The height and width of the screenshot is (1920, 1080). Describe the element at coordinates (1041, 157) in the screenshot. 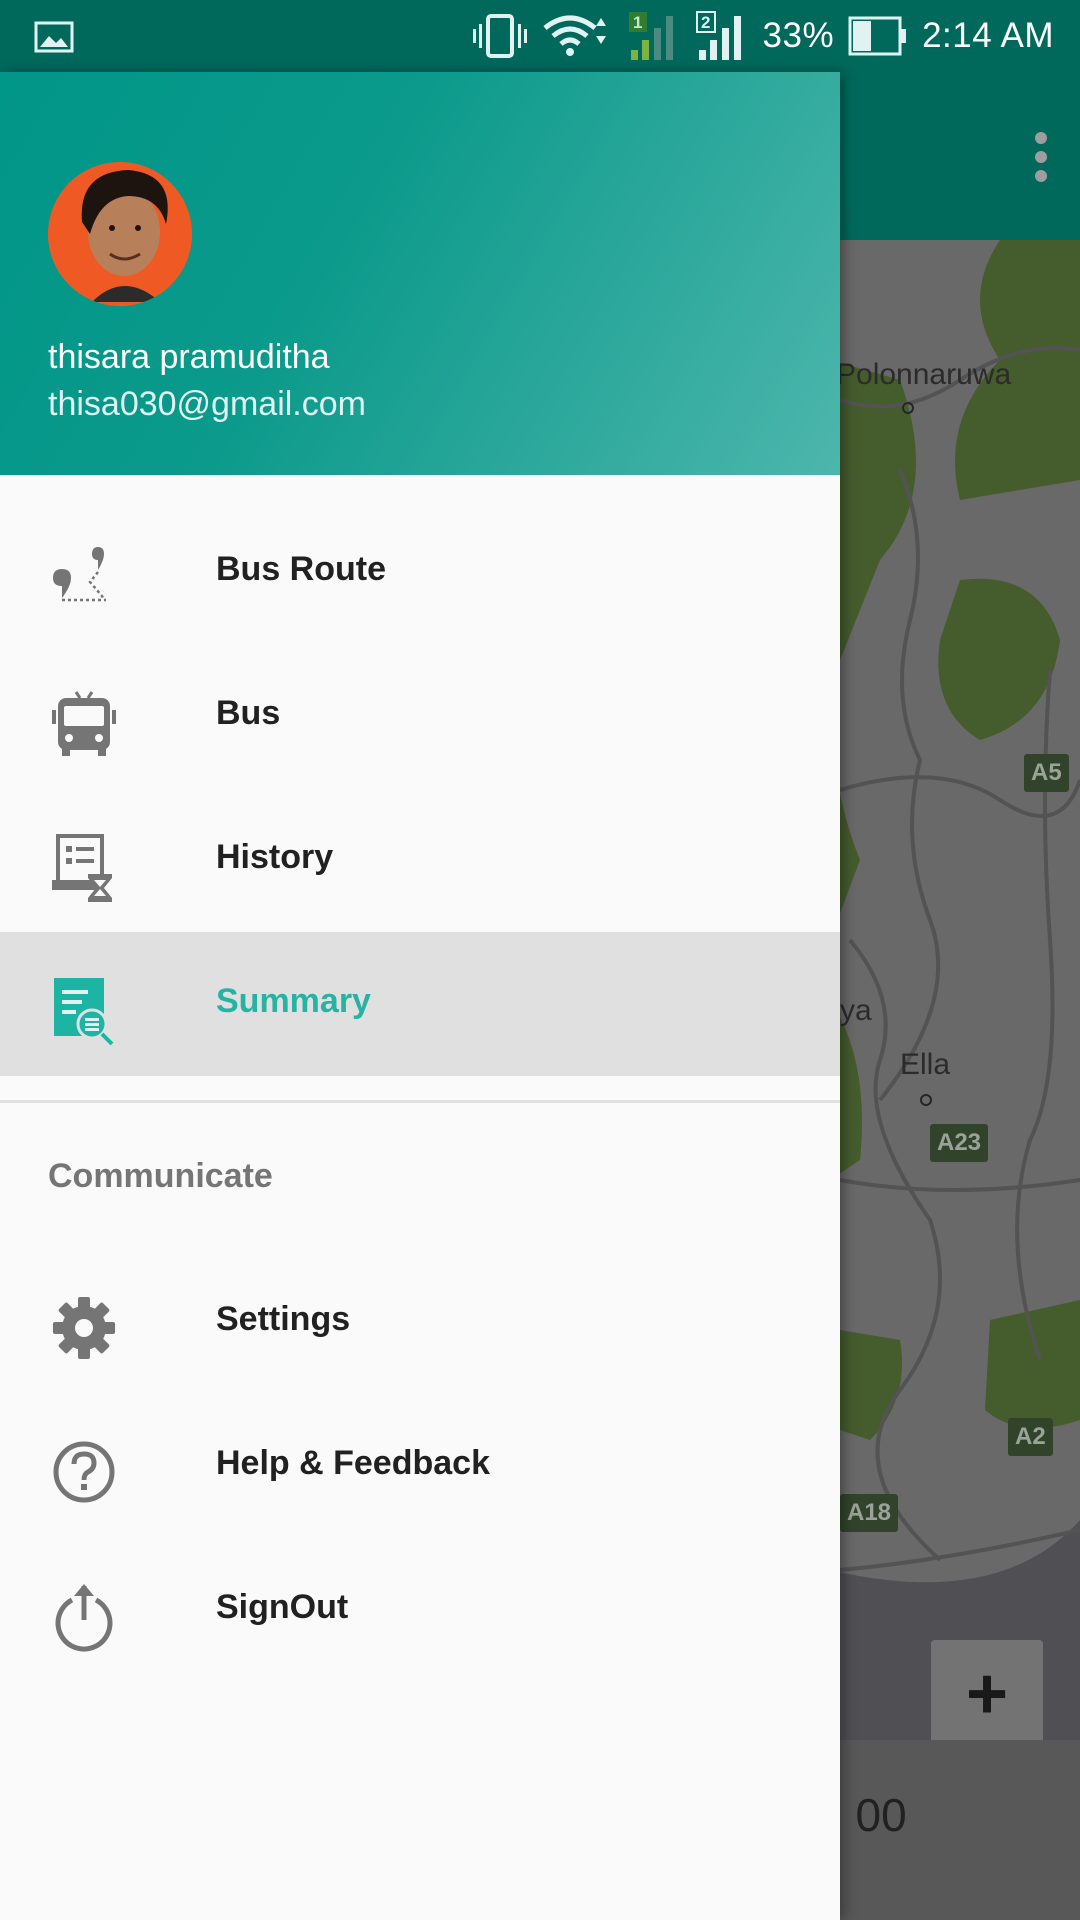

I see `overflow-menu-icon` at that location.